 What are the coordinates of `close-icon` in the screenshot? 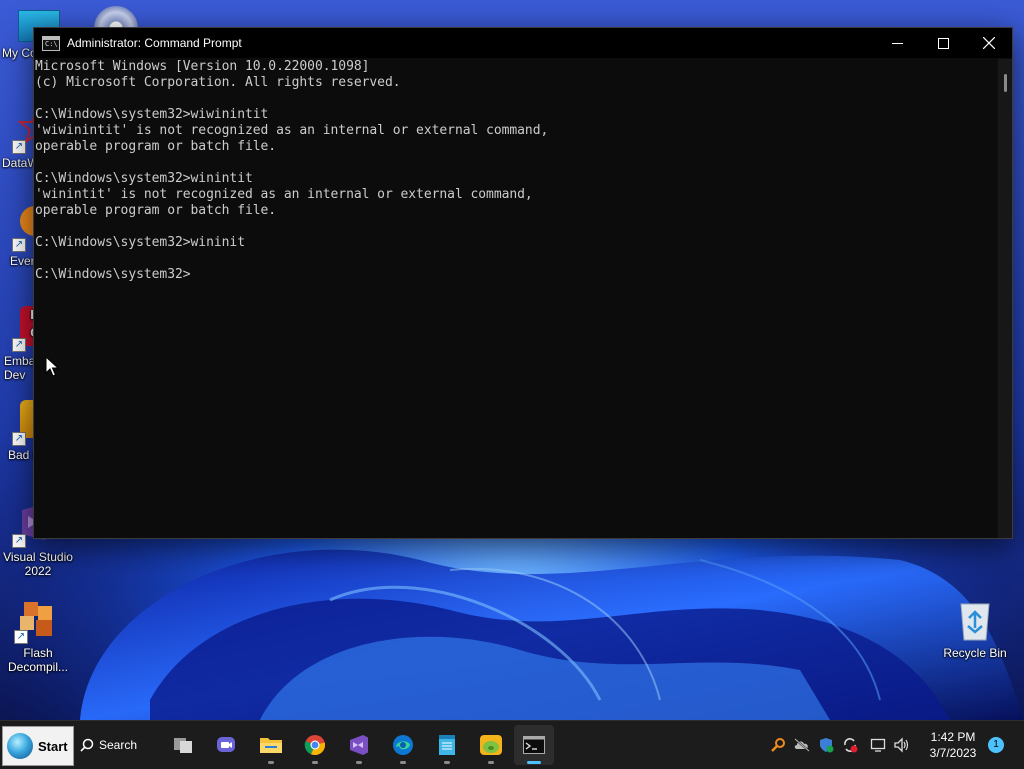 It's located at (989, 43).